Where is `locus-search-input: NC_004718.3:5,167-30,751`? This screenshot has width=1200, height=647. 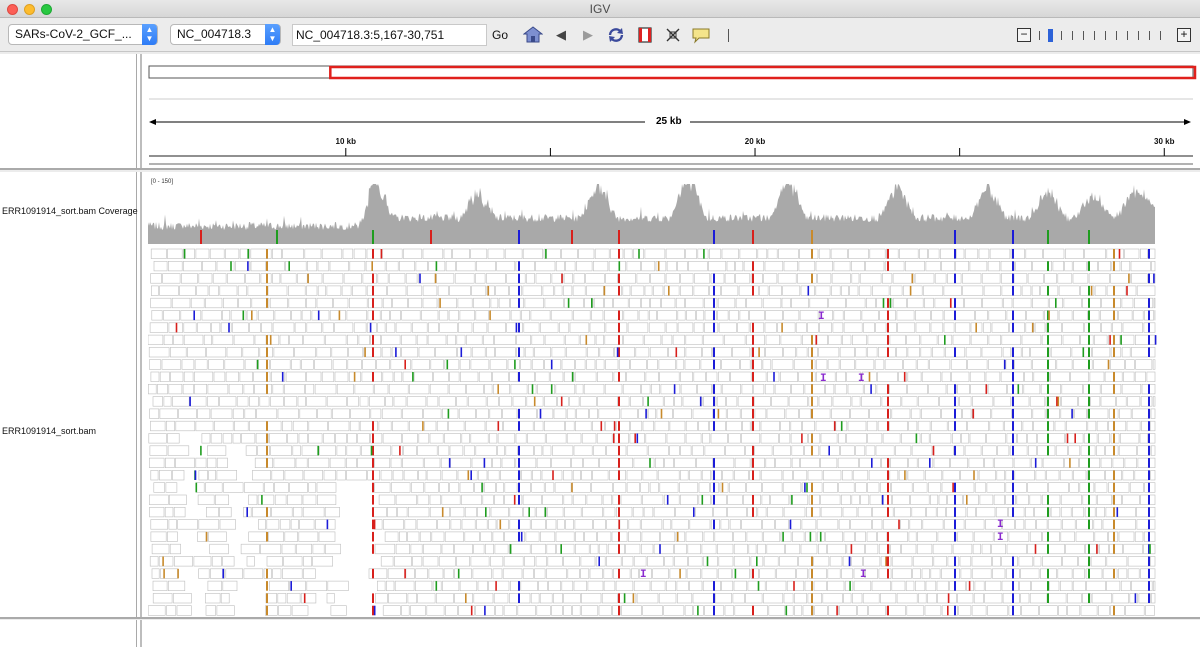 locus-search-input: NC_004718.3:5,167-30,751 is located at coordinates (389, 35).